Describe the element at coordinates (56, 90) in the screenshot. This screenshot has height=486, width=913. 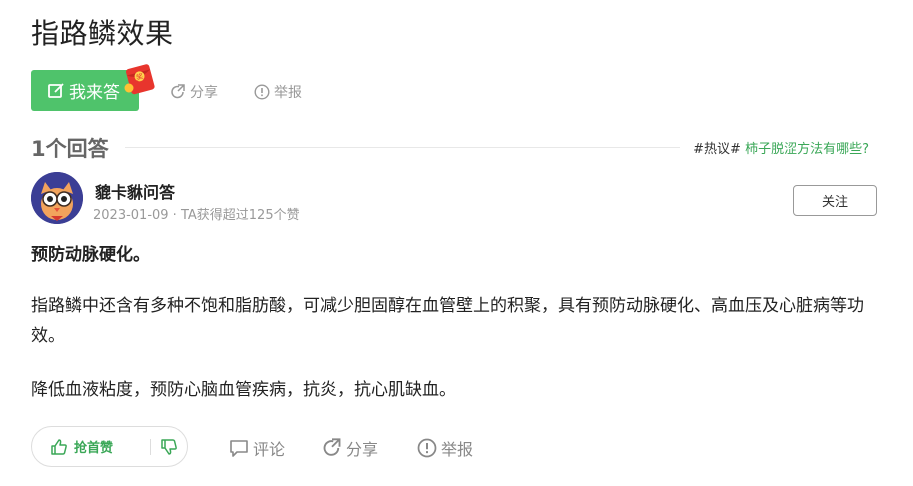
I see `edit-icon` at that location.